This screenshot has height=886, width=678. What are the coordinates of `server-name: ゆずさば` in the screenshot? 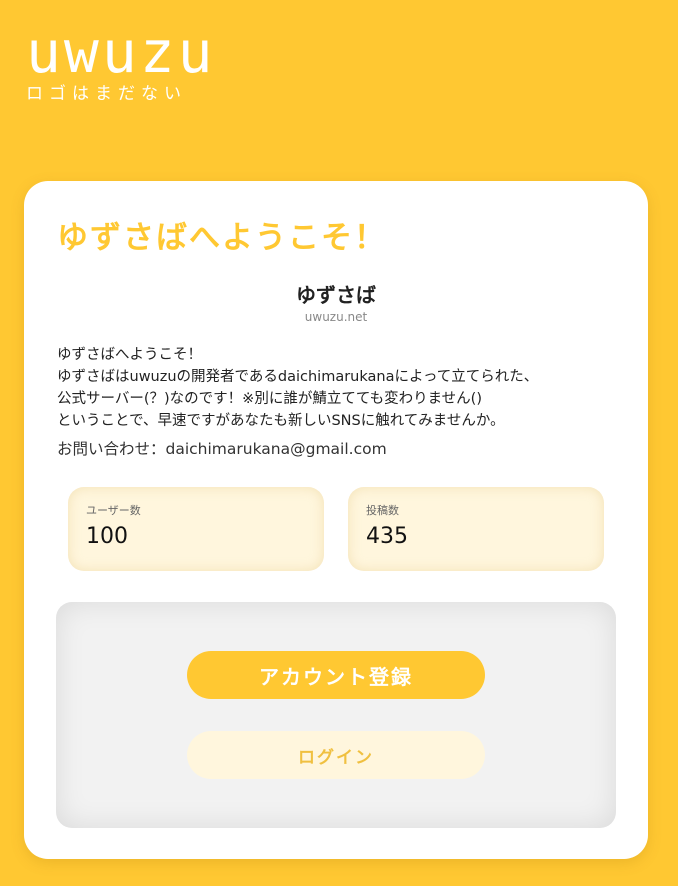 It's located at (336, 295).